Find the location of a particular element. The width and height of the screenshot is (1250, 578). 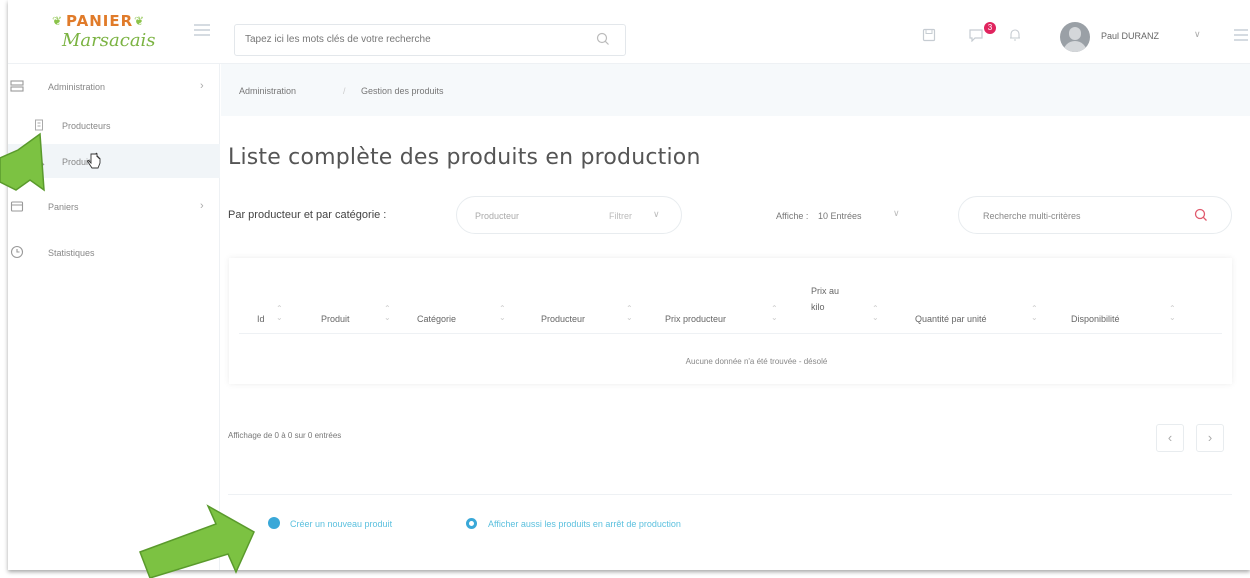

sidebar-item-label: Administration is located at coordinates (77, 87).